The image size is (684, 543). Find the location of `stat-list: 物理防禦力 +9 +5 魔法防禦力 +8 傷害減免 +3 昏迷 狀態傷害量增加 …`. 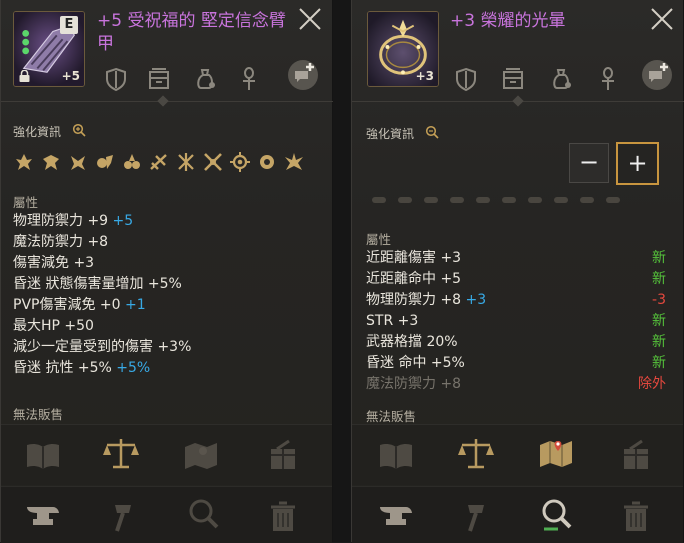

stat-list: 物理防禦力 +9 +5 魔法防禦力 +8 傷害減免 +3 昏迷 狀態傷害量增加 … is located at coordinates (165, 295).